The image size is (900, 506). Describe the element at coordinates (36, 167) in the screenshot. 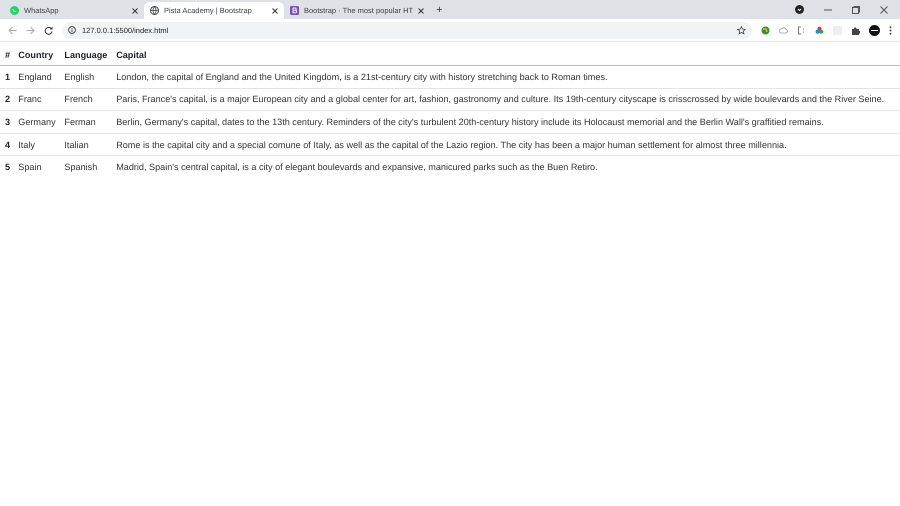

I see `table-cell: Spain` at that location.